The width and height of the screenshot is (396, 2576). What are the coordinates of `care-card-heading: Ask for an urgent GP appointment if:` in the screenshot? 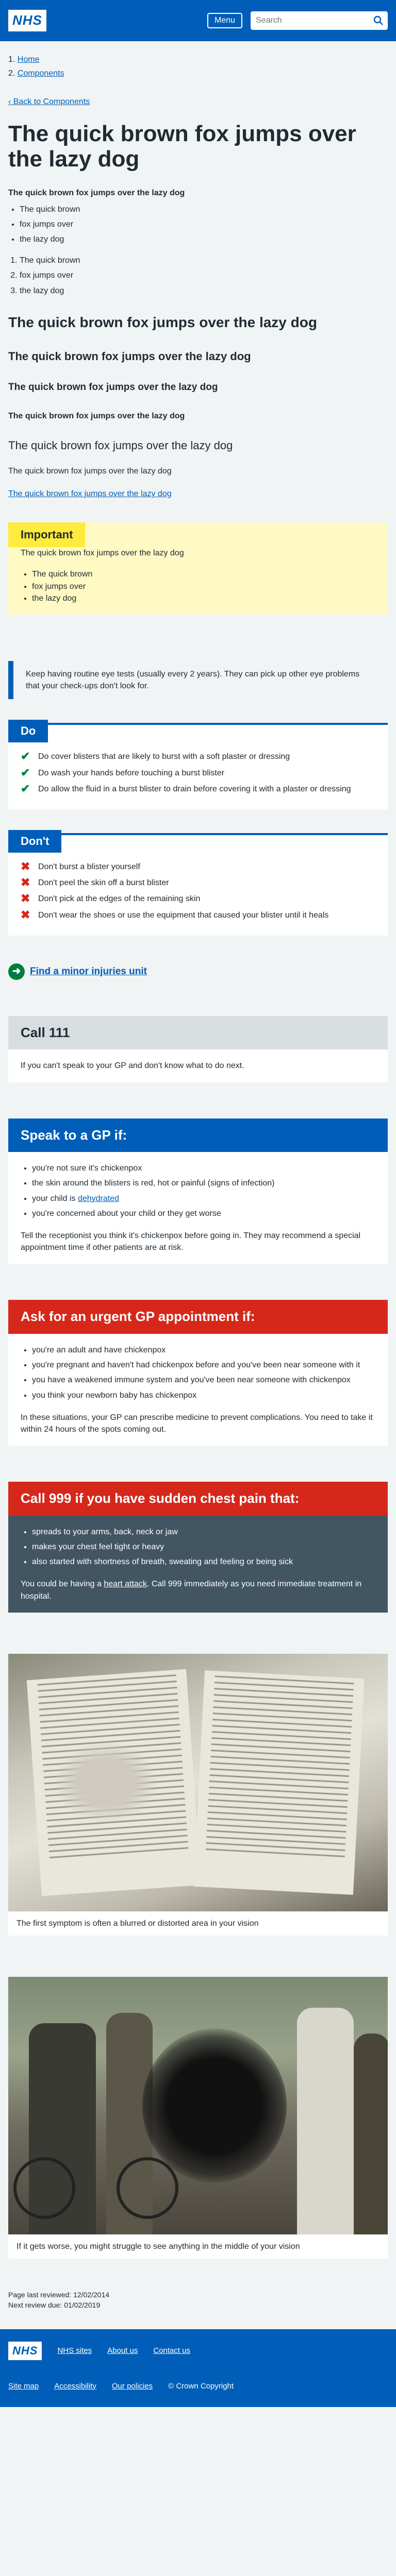 It's located at (198, 1317).